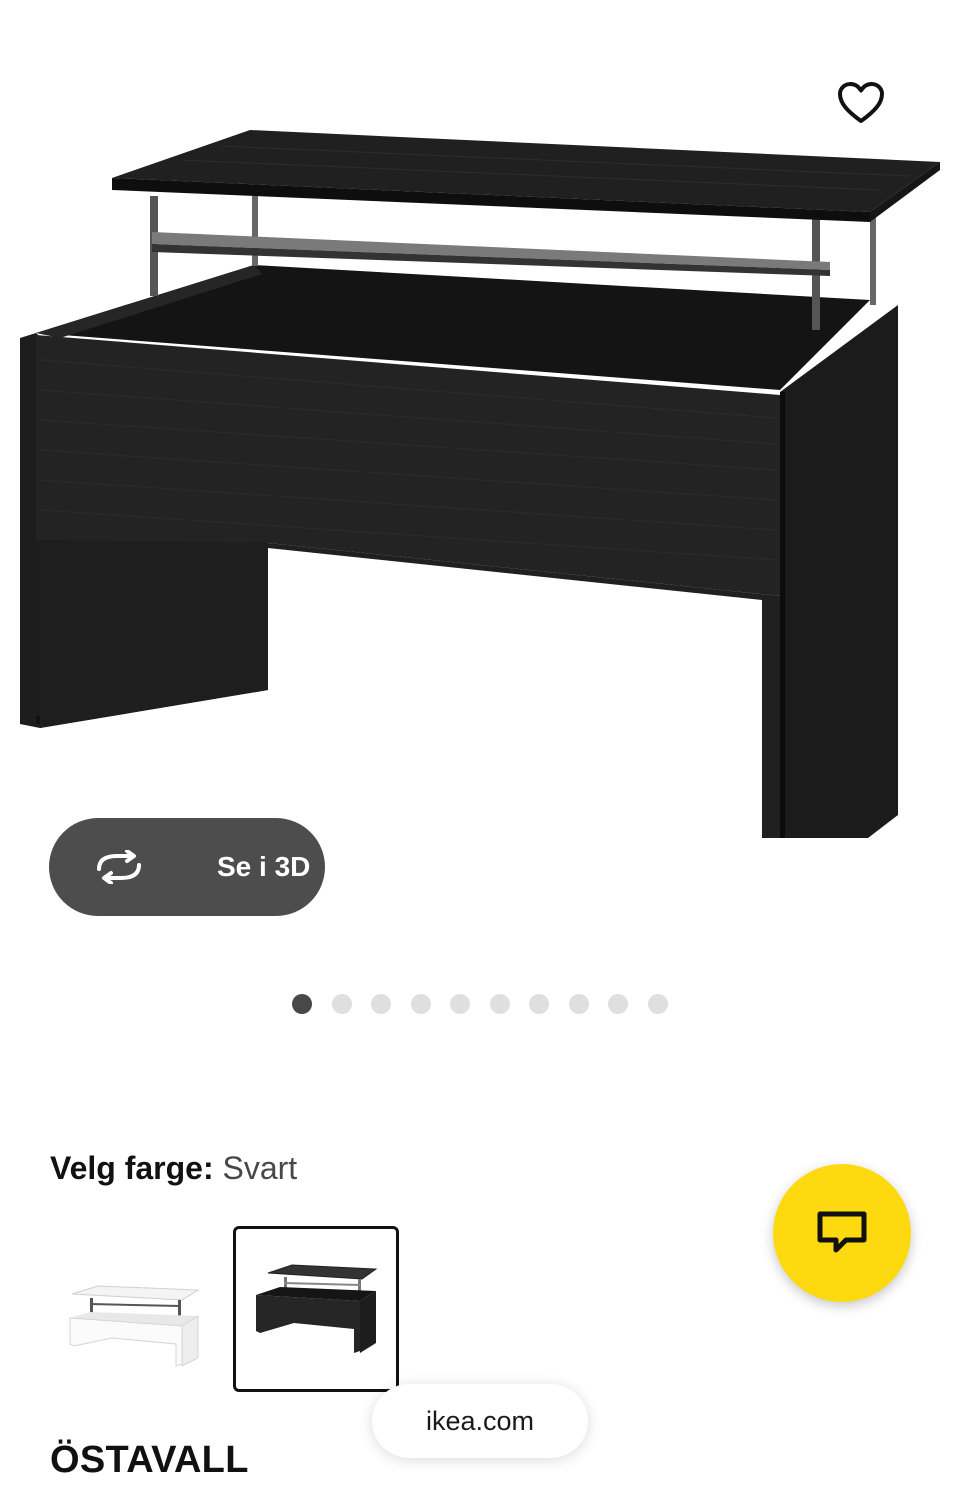 This screenshot has width=960, height=1494. What do you see at coordinates (119, 867) in the screenshot?
I see `rotate-3d-icon` at bounding box center [119, 867].